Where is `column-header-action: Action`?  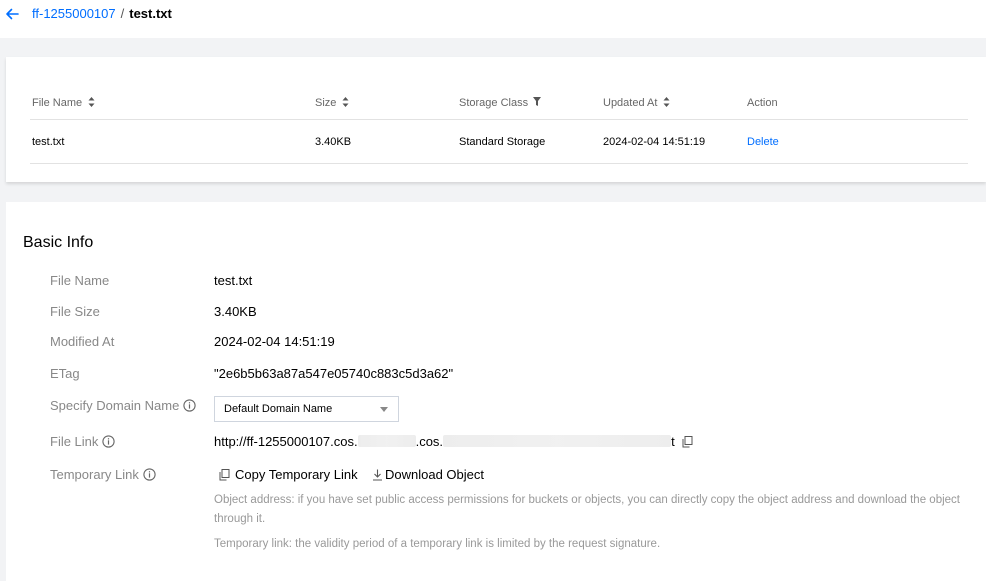 column-header-action: Action is located at coordinates (762, 103).